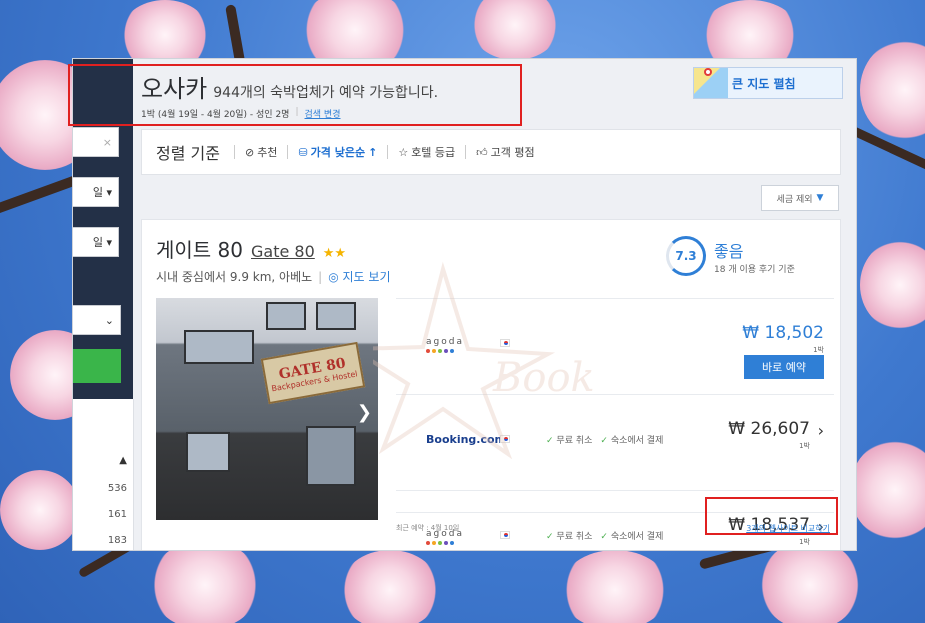 This screenshot has width=925, height=623. What do you see at coordinates (323, 113) in the screenshot?
I see `change-search-link: 검색 변경` at bounding box center [323, 113].